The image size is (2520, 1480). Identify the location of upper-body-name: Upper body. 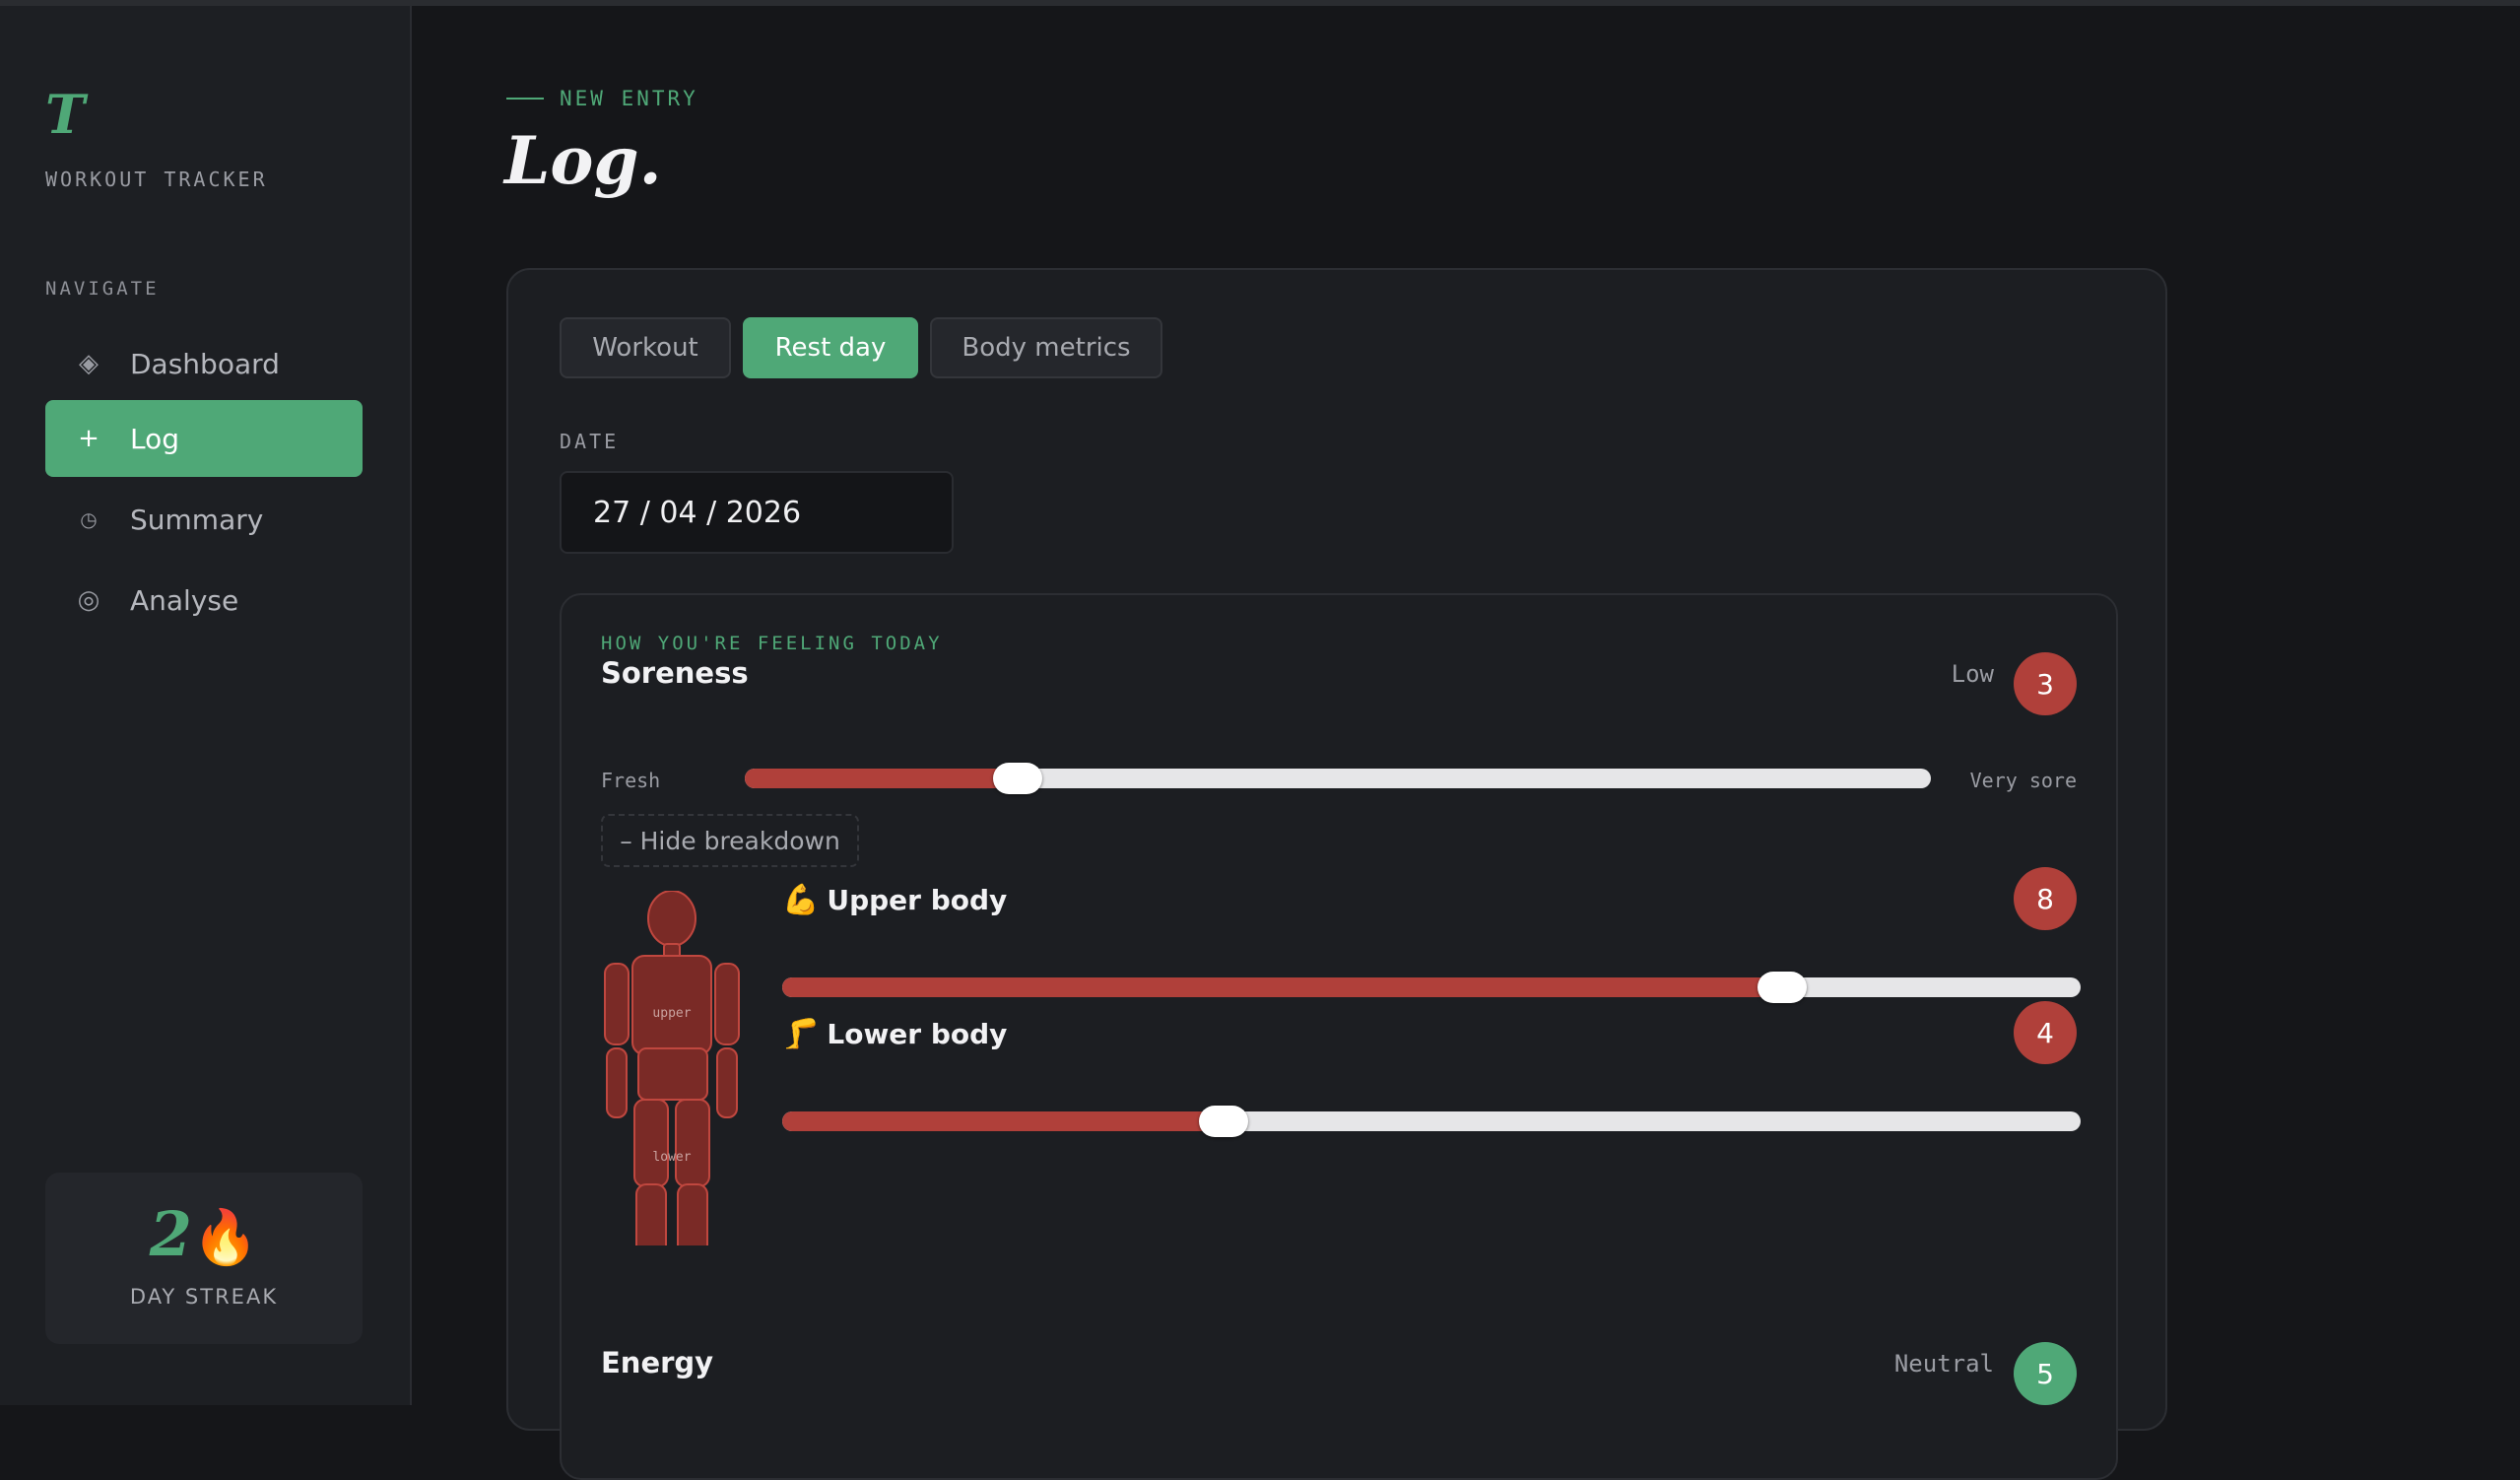
(917, 900).